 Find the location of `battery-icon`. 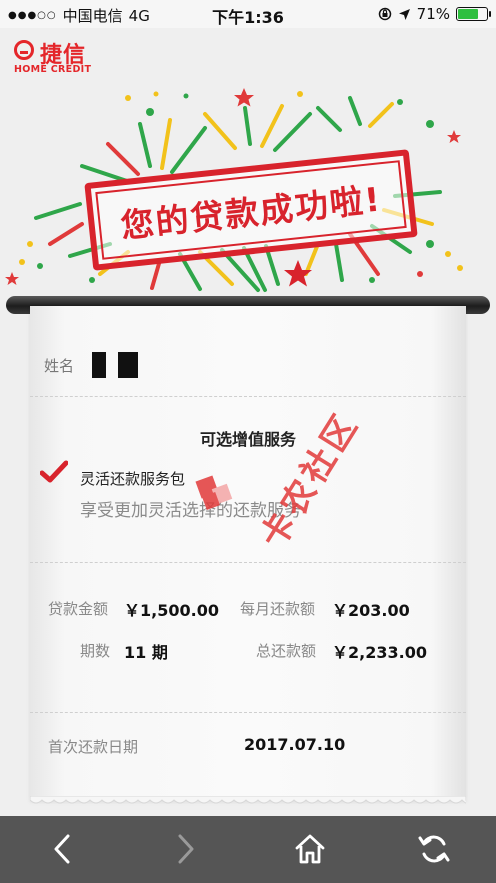

battery-icon is located at coordinates (473, 14).